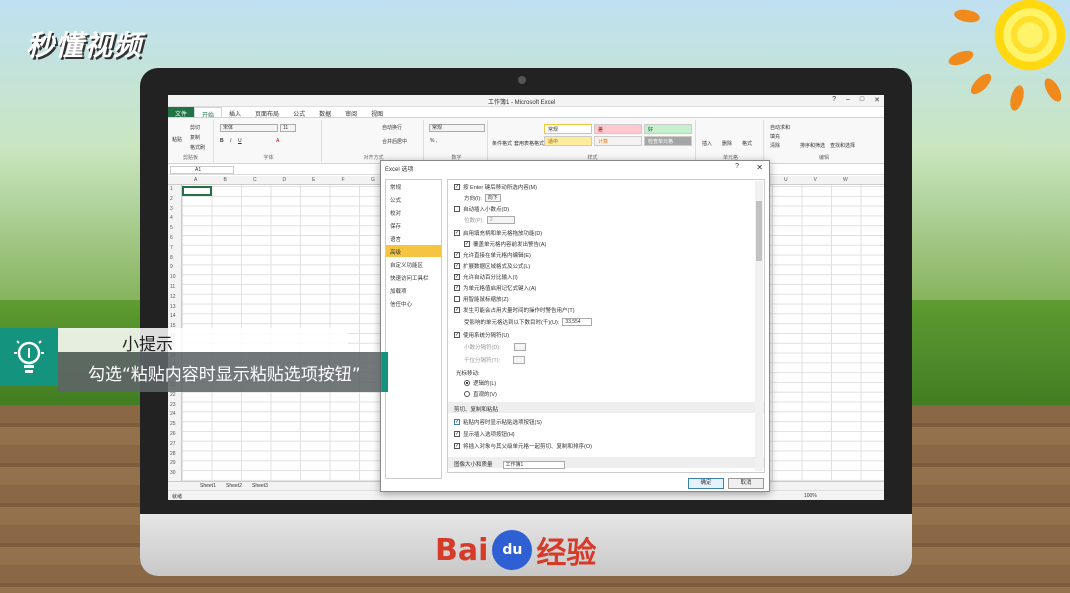 This screenshot has height=593, width=1070. What do you see at coordinates (737, 166) in the screenshot?
I see `dialog-help-icon: ?` at bounding box center [737, 166].